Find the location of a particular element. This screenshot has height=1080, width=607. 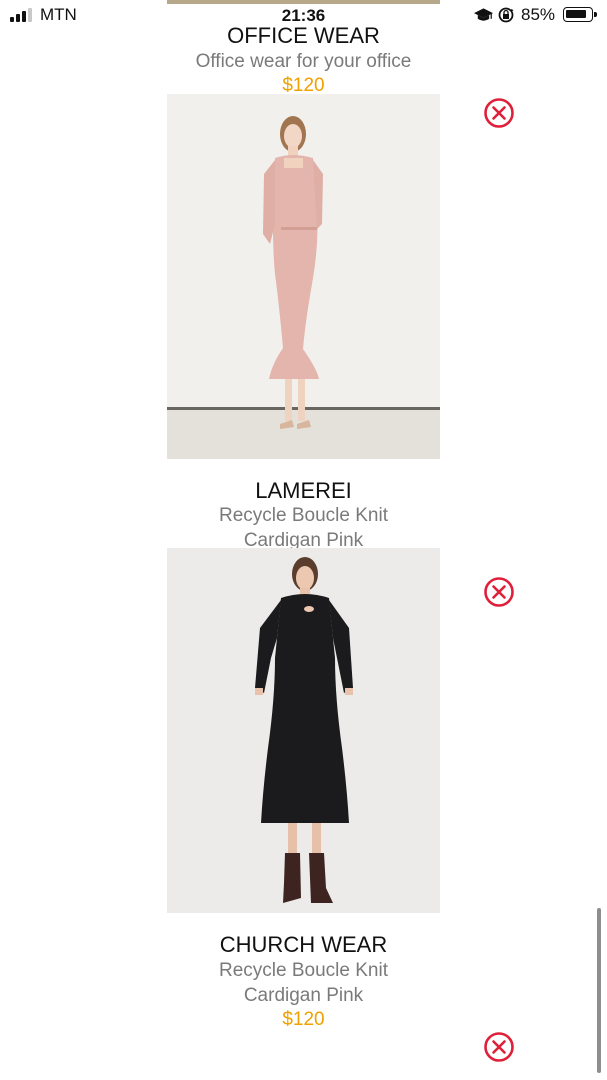

status-bar: MTN 21:36 85% is located at coordinates (303, 15).